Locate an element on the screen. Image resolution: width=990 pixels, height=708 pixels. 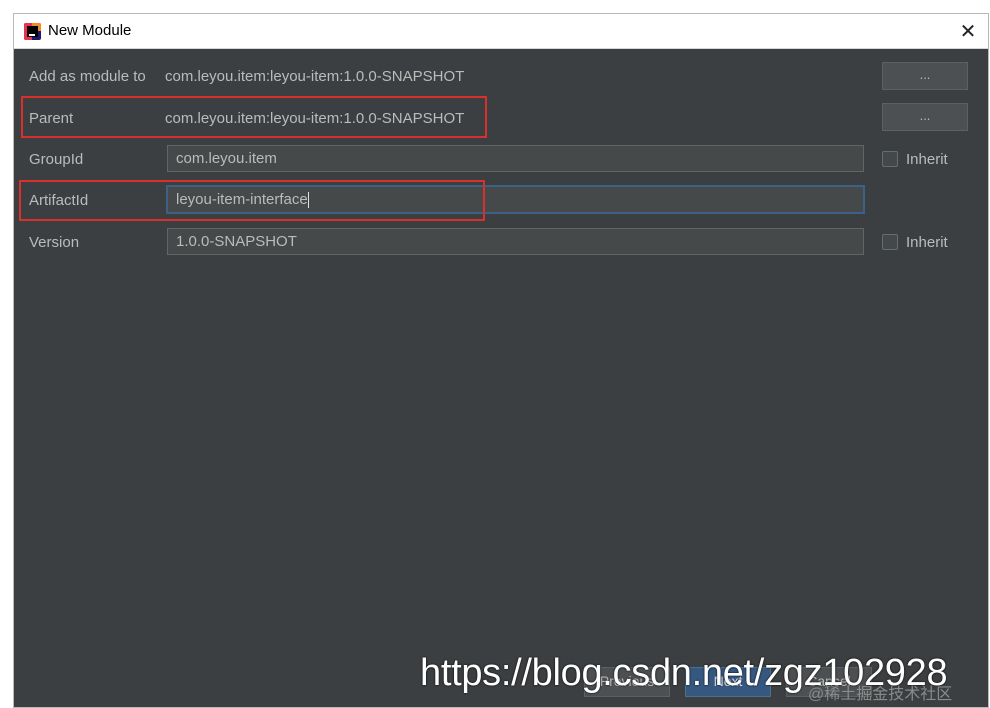
dialog-title: New Module is located at coordinates (90, 30).